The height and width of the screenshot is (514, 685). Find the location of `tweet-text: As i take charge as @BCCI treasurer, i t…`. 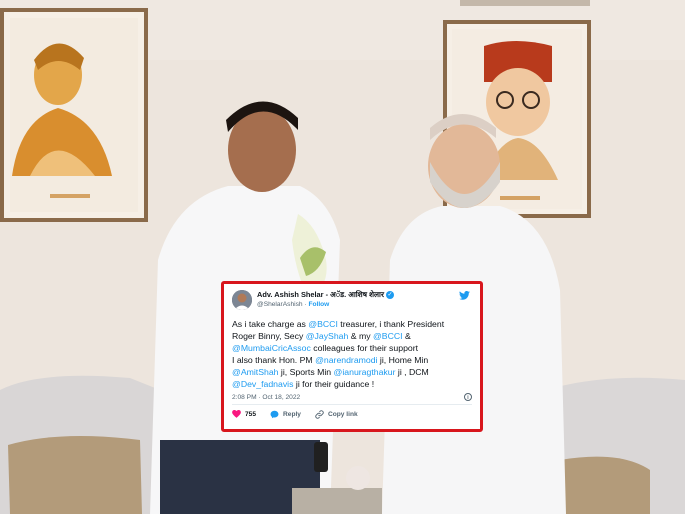

tweet-text: As i take charge as @BCCI treasurer, i t… is located at coordinates (352, 354).